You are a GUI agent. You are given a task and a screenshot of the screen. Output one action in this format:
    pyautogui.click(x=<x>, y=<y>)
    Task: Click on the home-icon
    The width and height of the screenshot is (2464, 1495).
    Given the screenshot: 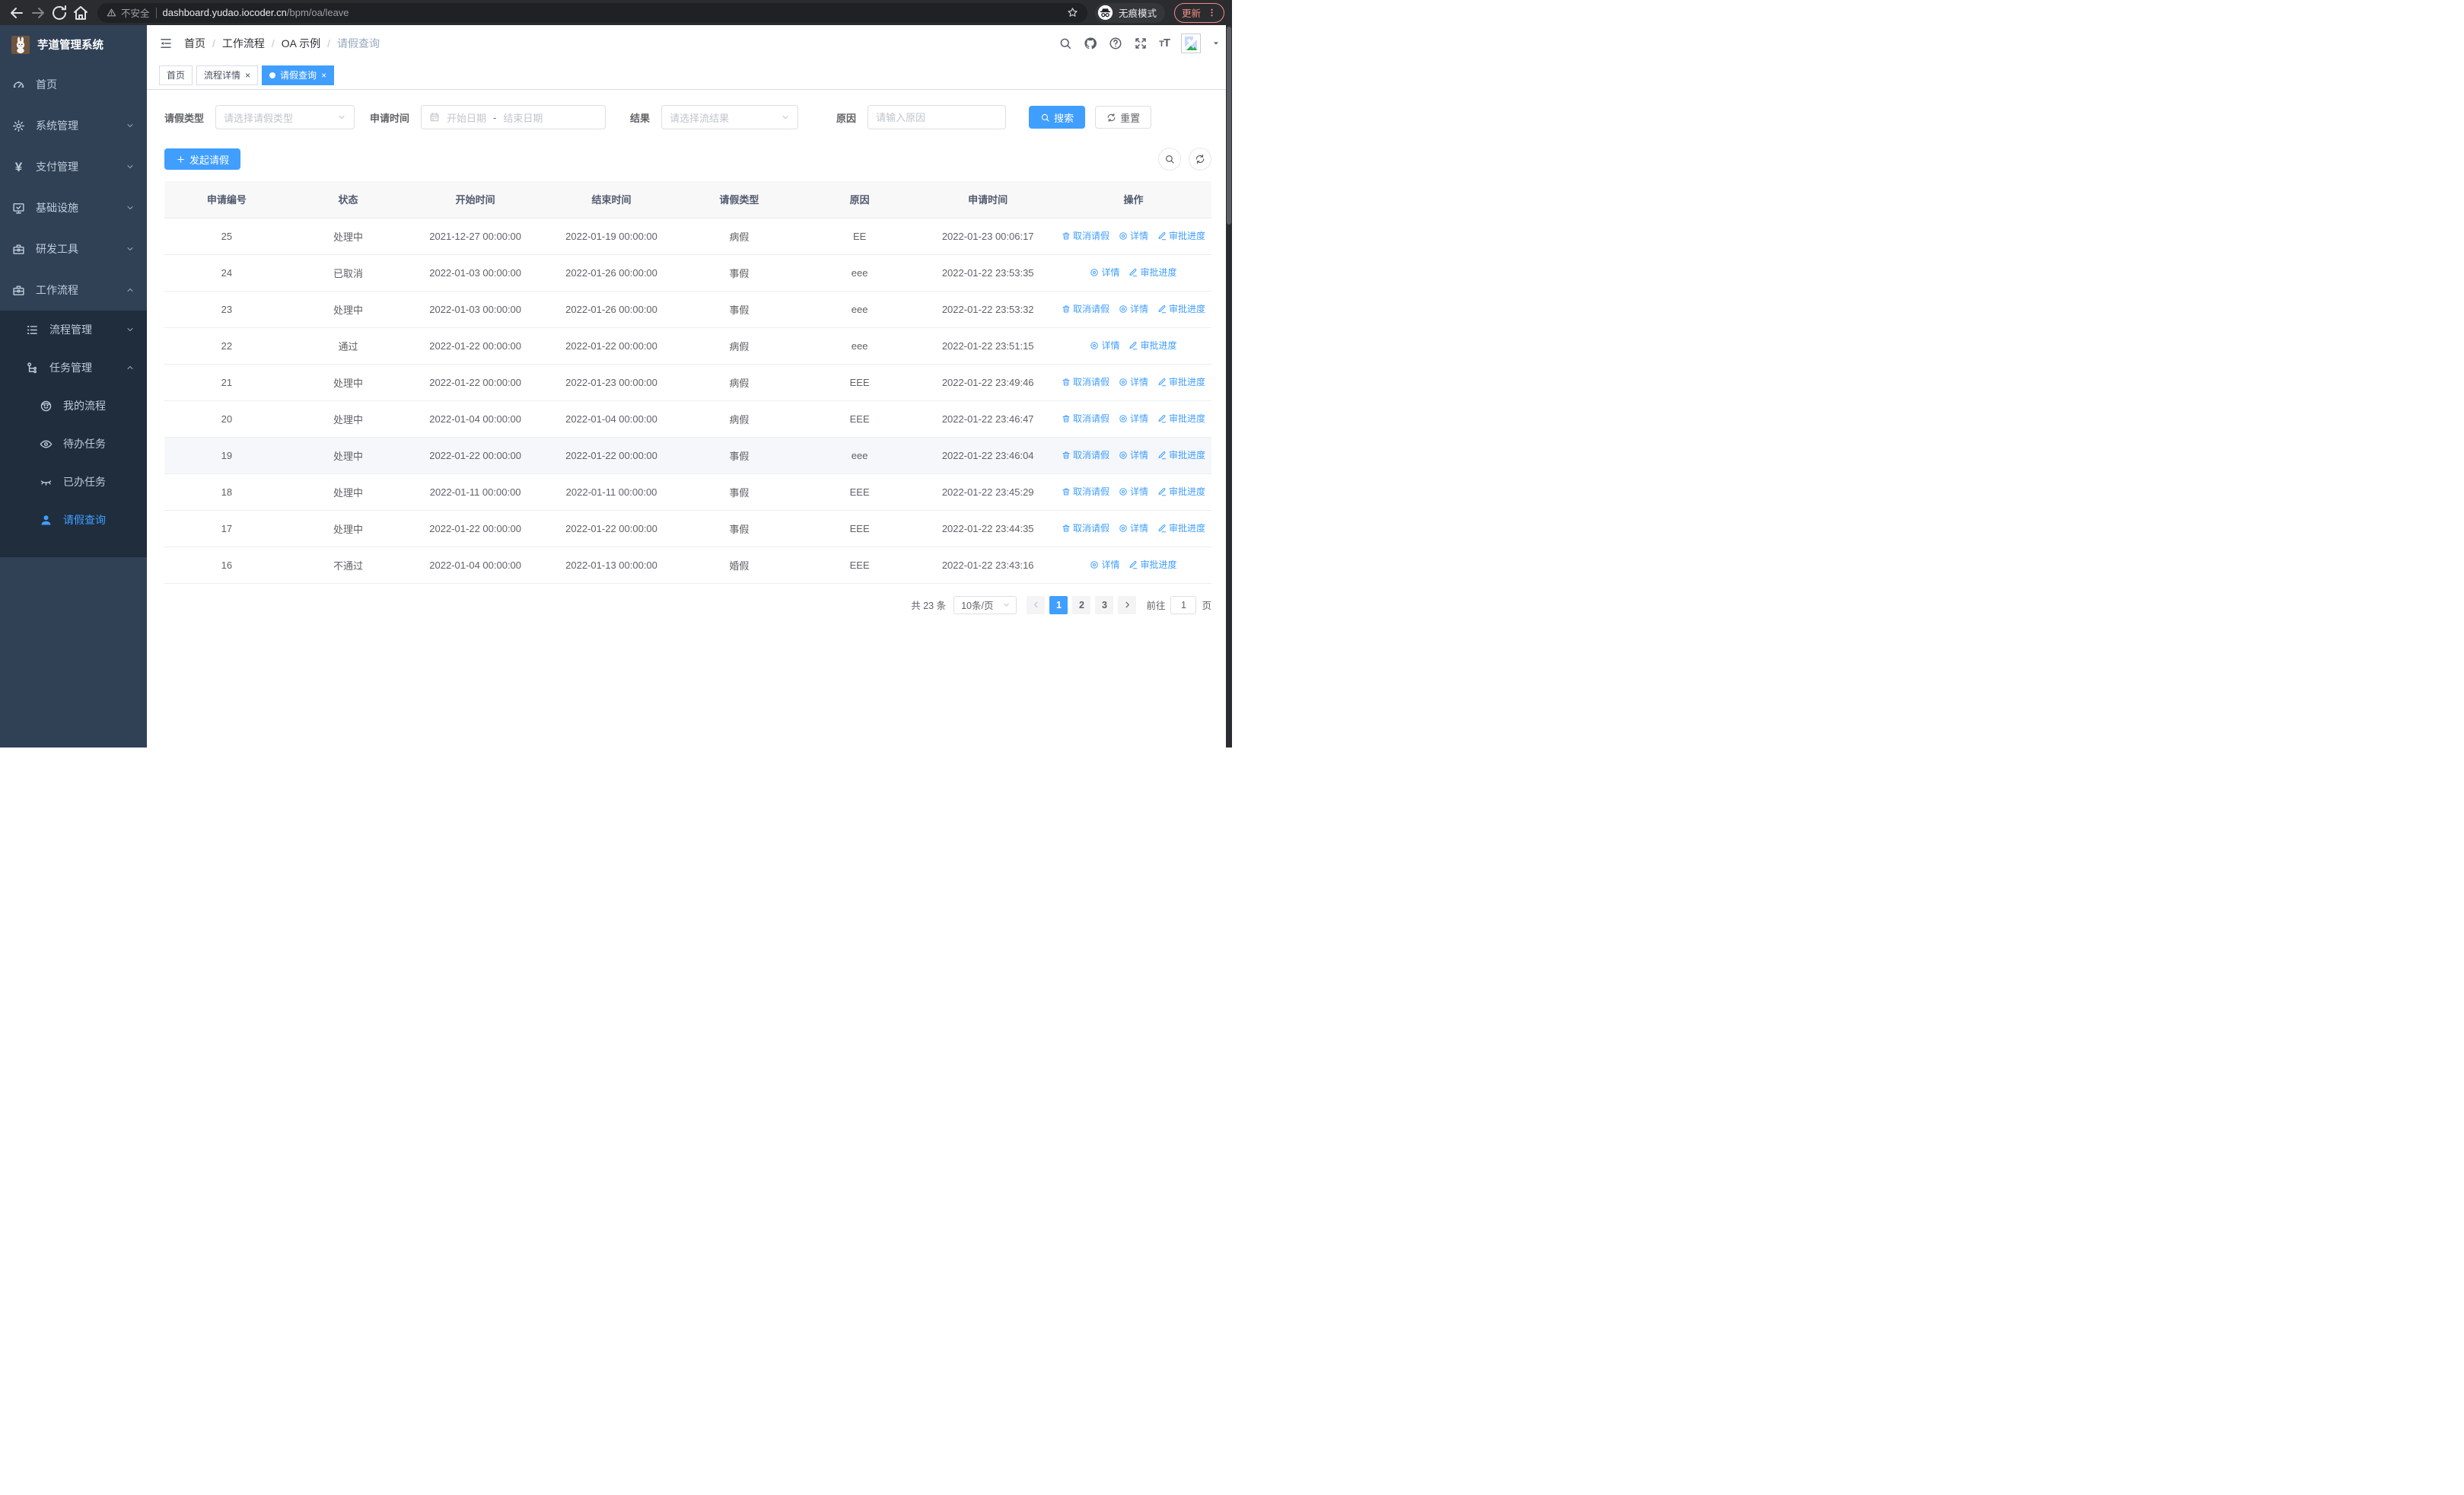 What is the action you would take?
    pyautogui.click(x=81, y=13)
    